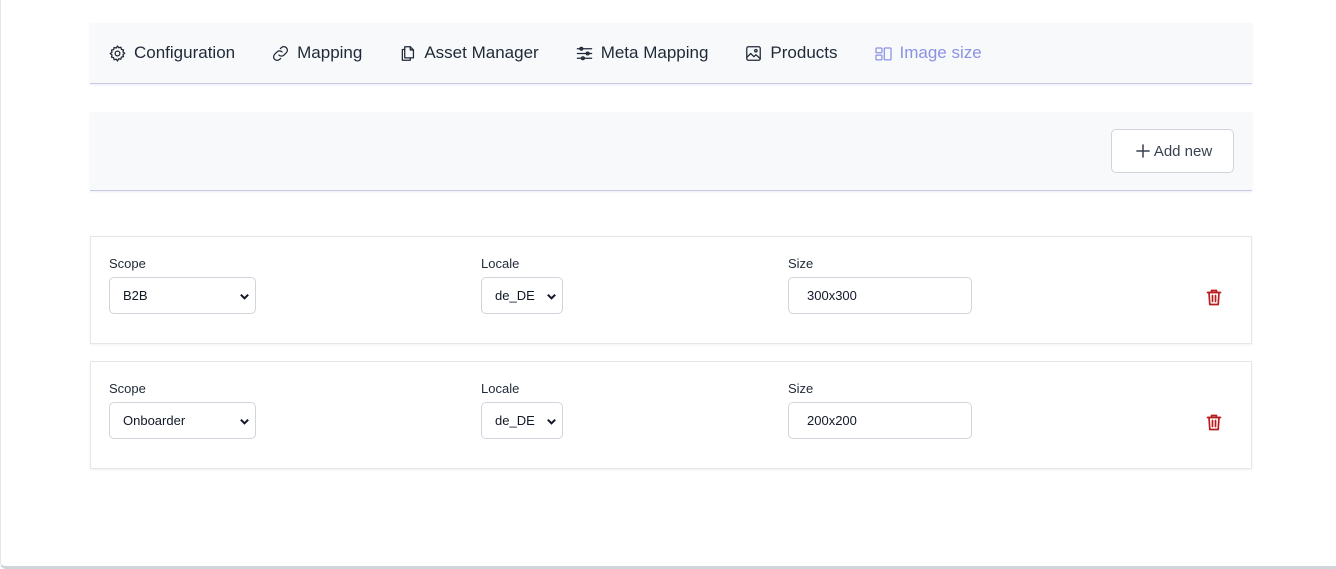 This screenshot has height=569, width=1336. I want to click on tab-label: Meta Mapping, so click(654, 52).